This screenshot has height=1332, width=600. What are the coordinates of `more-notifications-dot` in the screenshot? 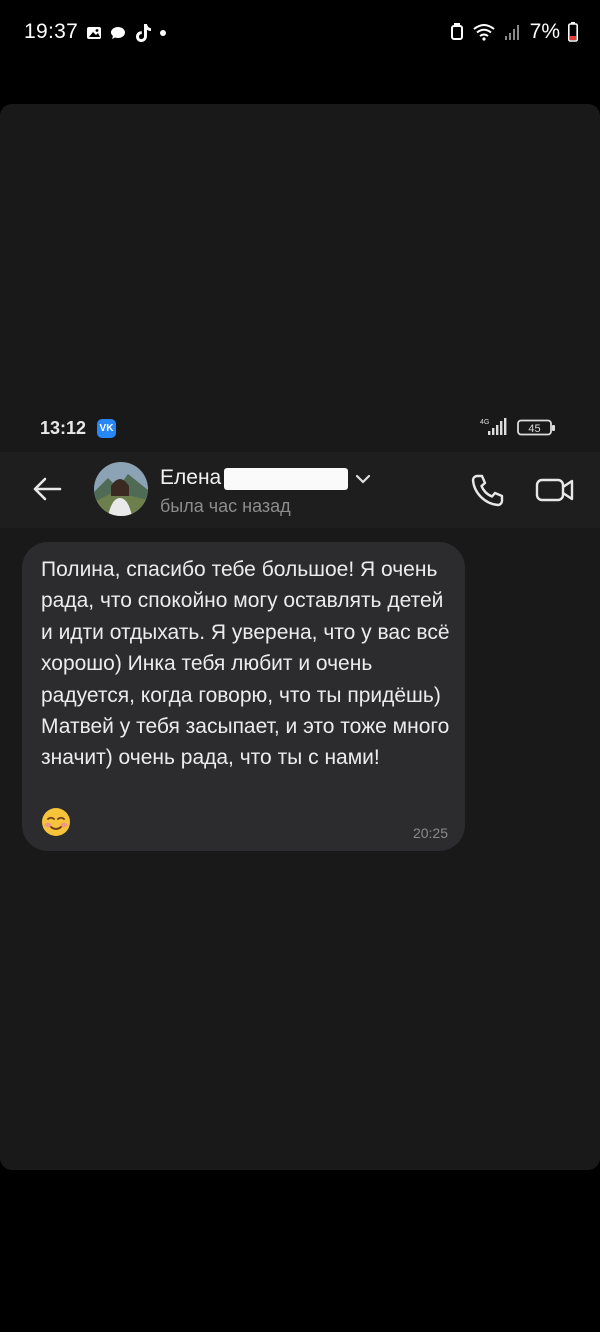 It's located at (163, 33).